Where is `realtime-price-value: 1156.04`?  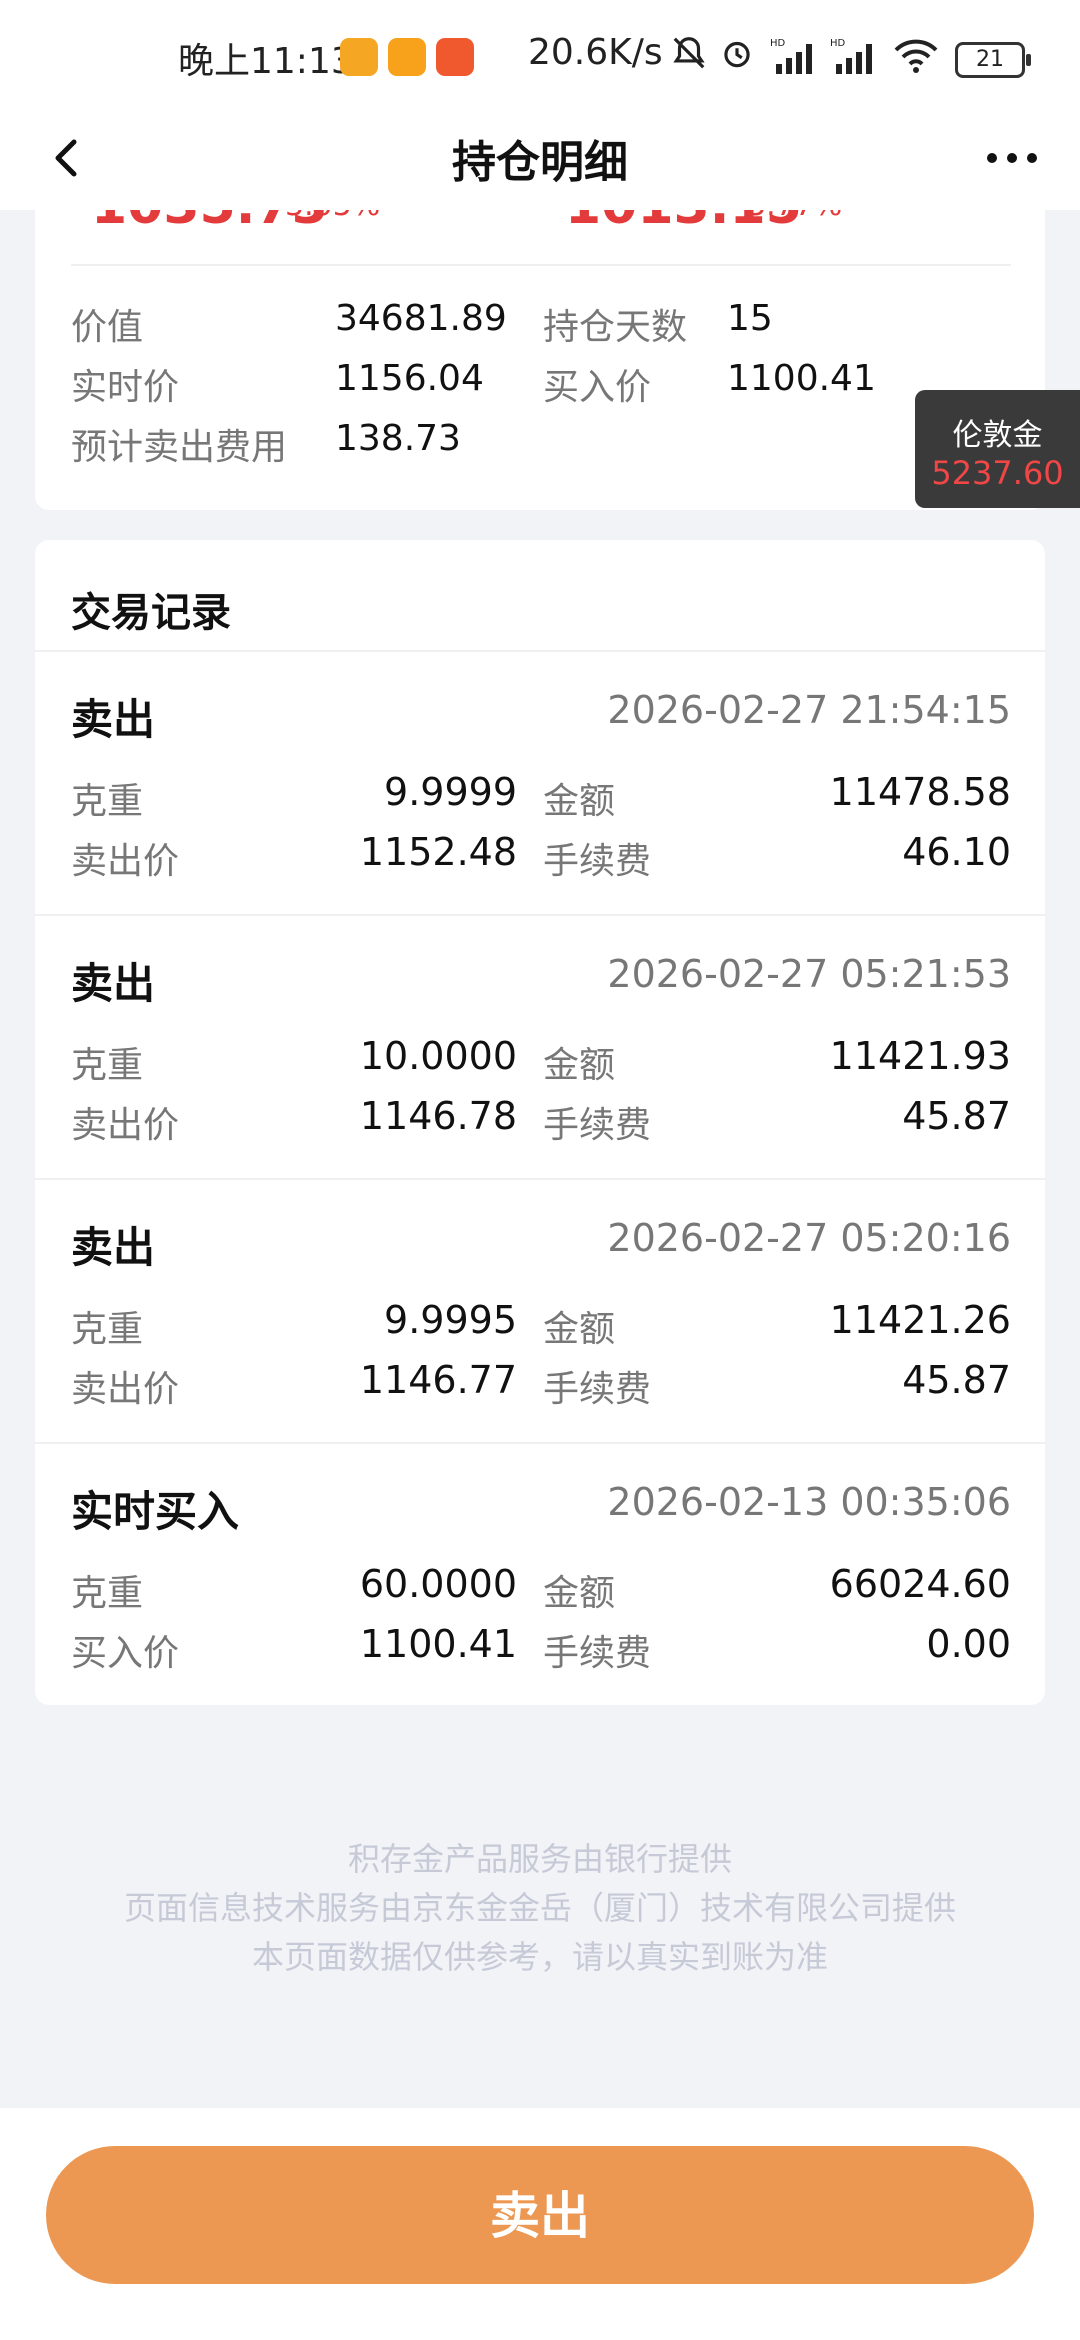 realtime-price-value: 1156.04 is located at coordinates (409, 378).